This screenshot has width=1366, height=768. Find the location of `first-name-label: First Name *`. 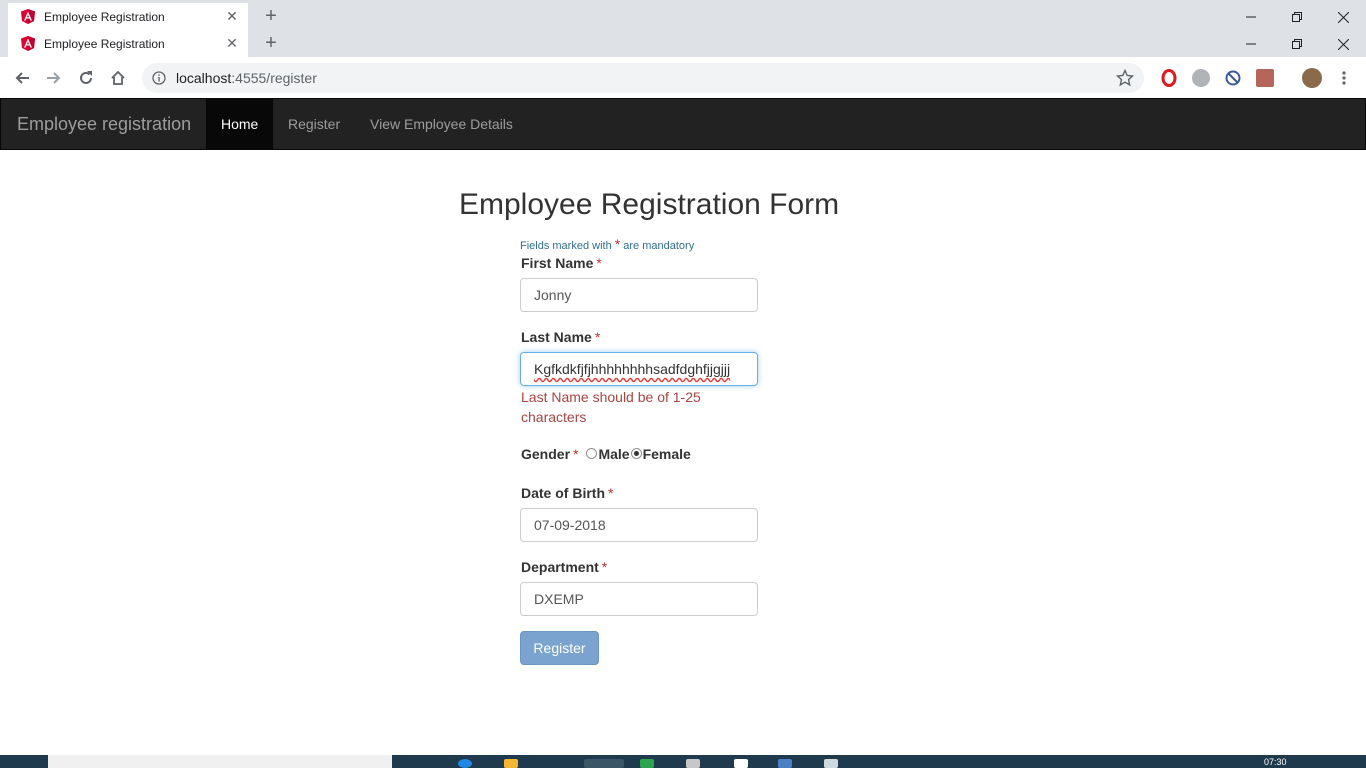

first-name-label: First Name * is located at coordinates (561, 263).